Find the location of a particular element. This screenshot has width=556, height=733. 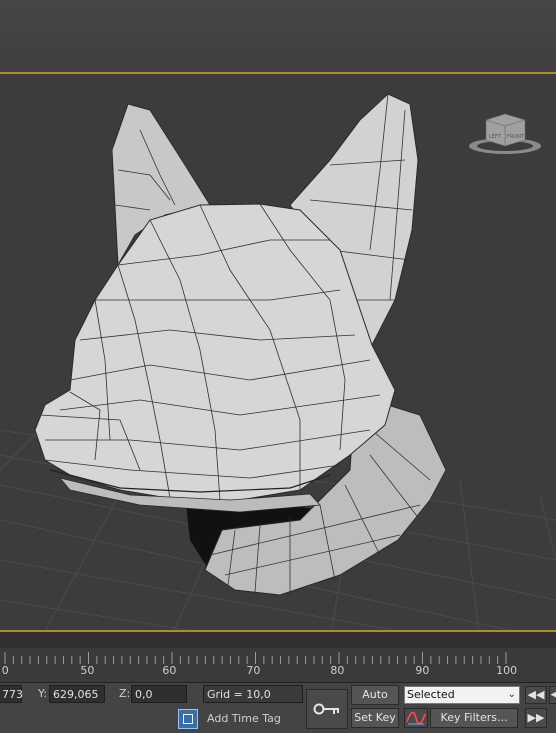

curve-editor-button is located at coordinates (416, 718).